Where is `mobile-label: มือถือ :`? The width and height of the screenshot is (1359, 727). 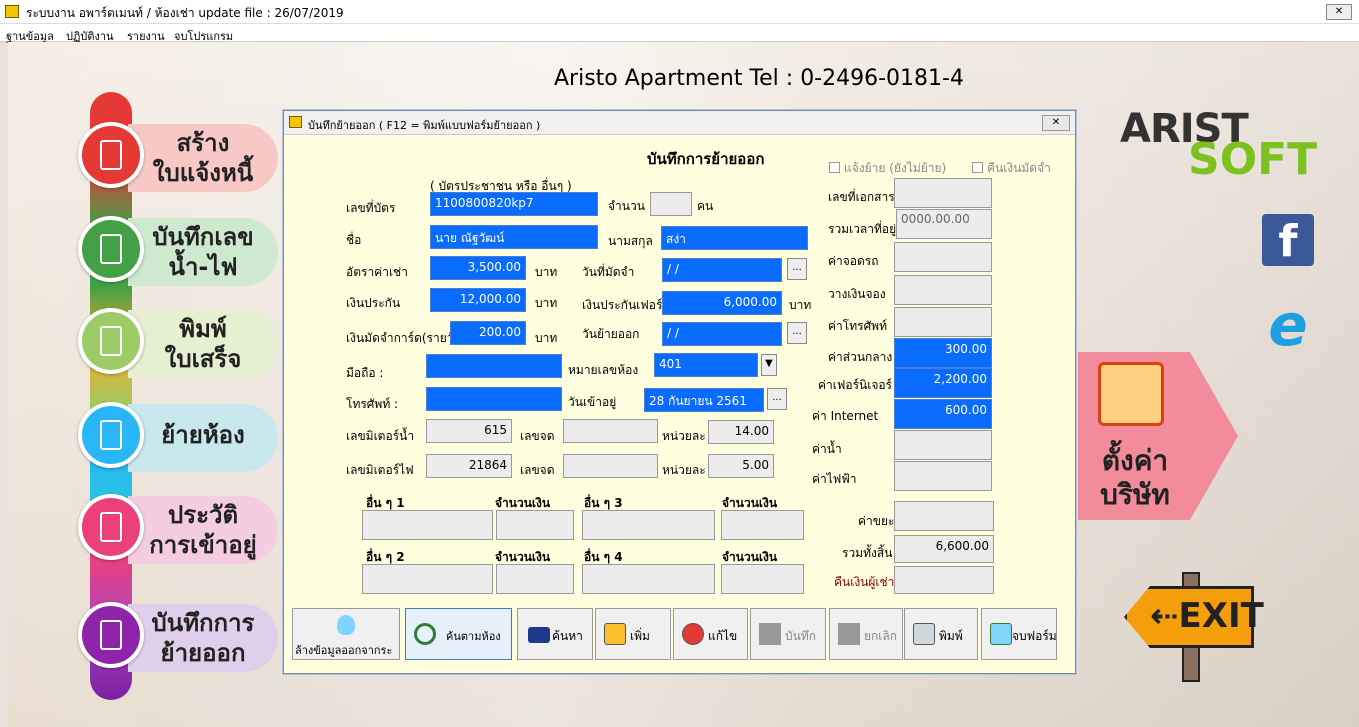 mobile-label: มือถือ : is located at coordinates (365, 373).